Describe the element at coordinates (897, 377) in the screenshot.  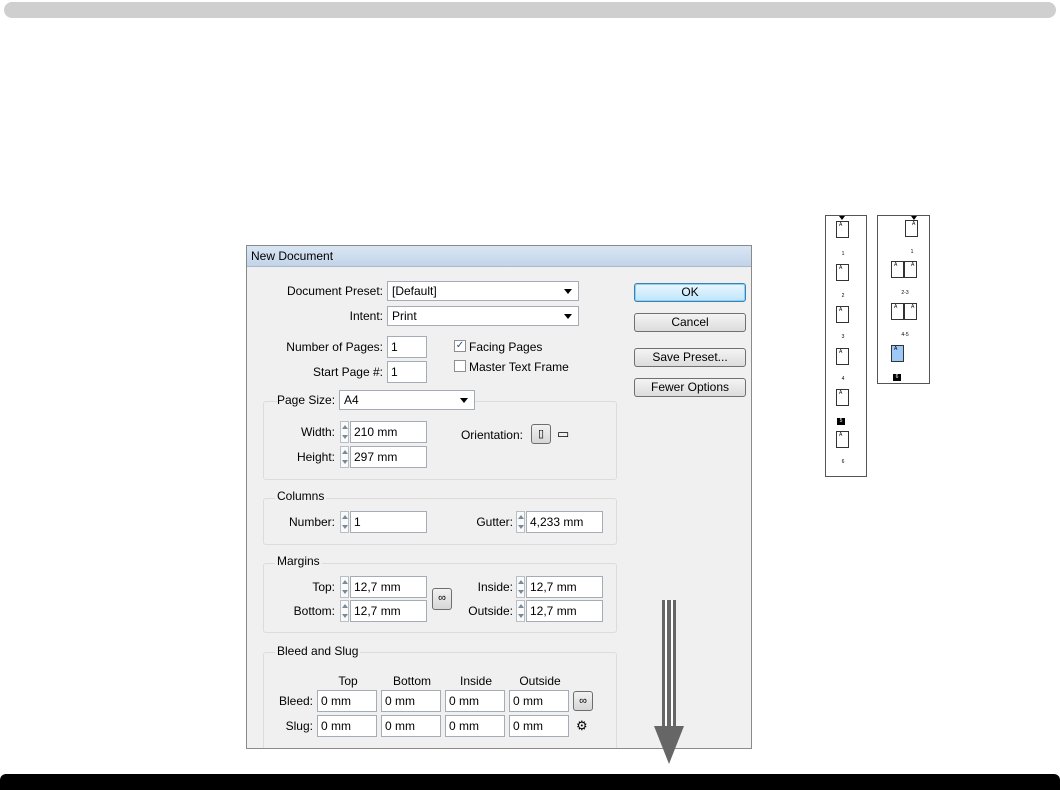
I see `selected-page-number: 6` at that location.